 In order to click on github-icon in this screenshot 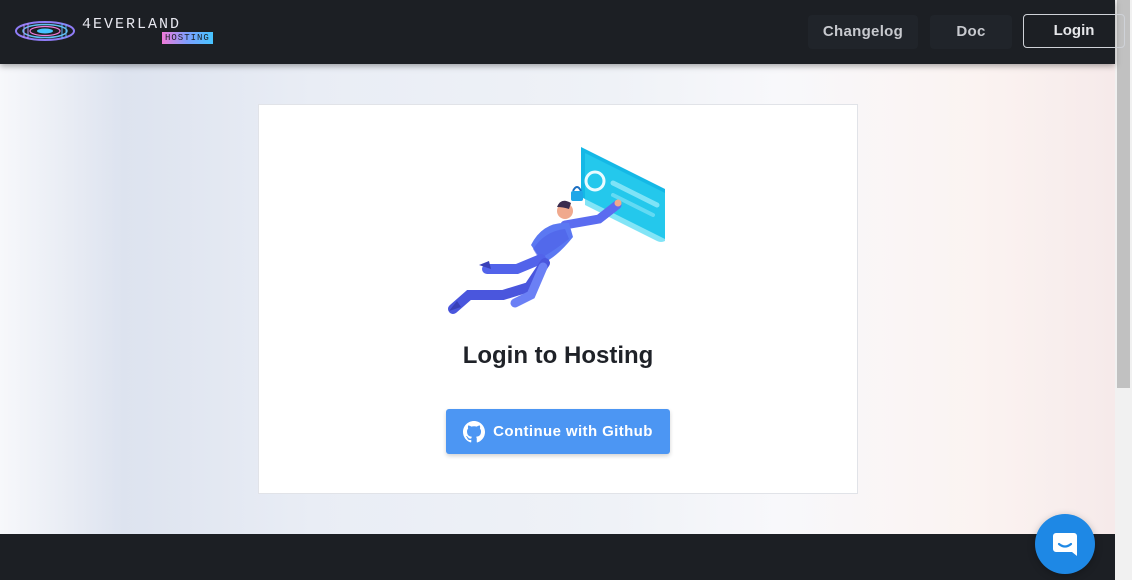, I will do `click(474, 431)`.